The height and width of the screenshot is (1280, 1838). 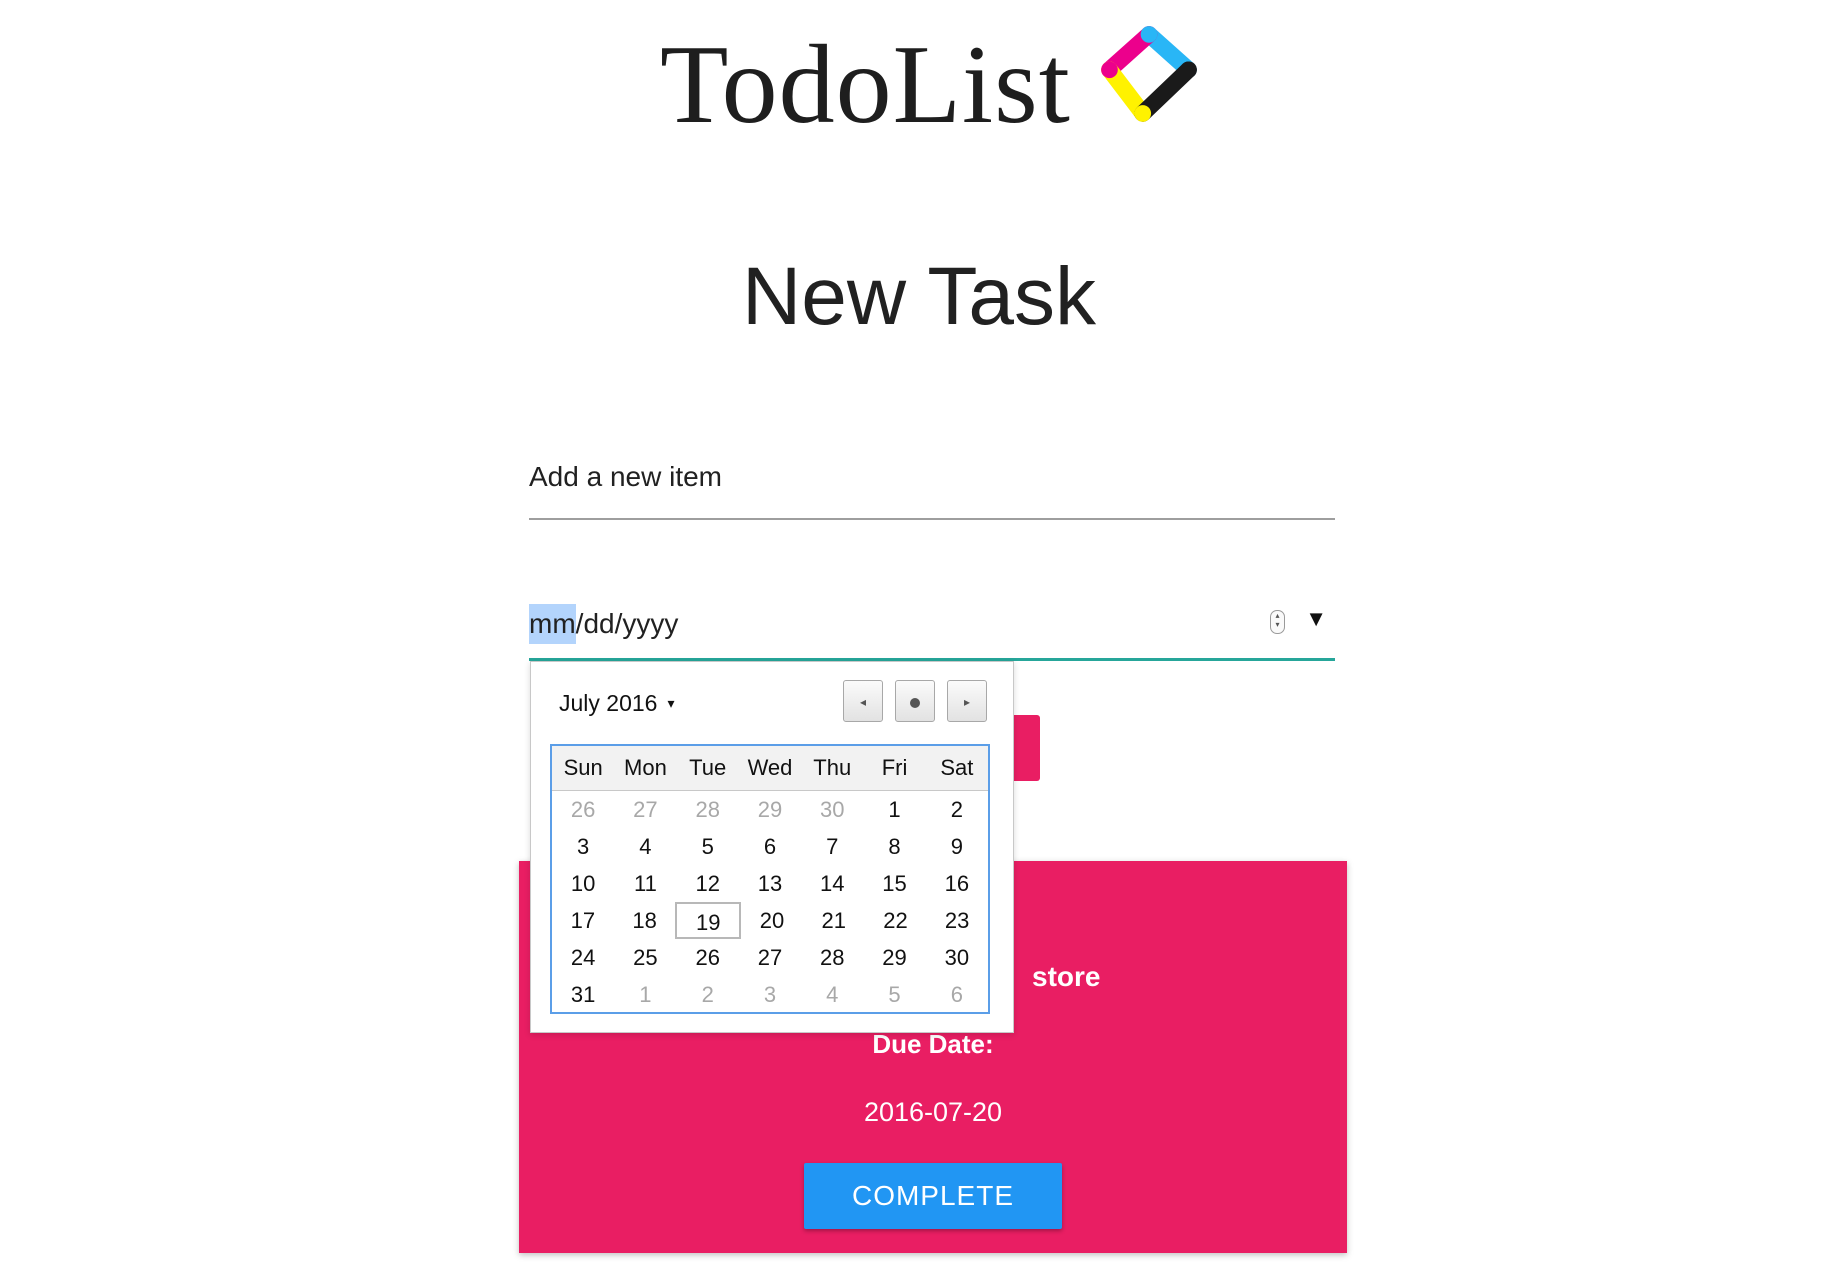 I want to click on calendar-day: 12, so click(x=708, y=883).